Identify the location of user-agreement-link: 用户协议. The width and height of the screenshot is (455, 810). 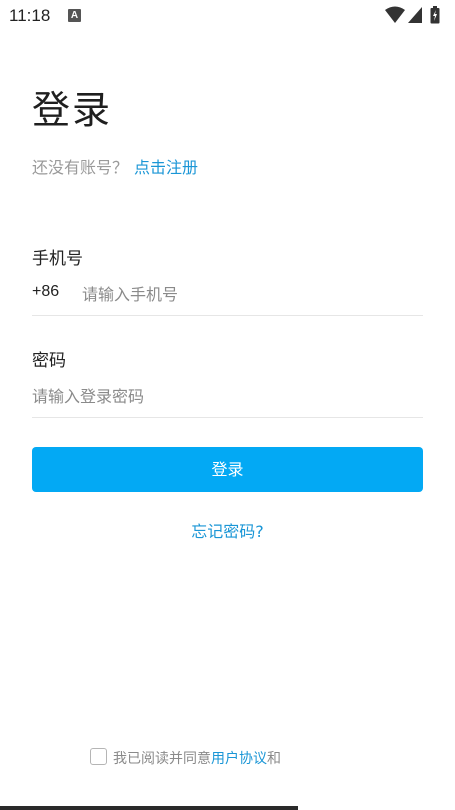
(239, 759).